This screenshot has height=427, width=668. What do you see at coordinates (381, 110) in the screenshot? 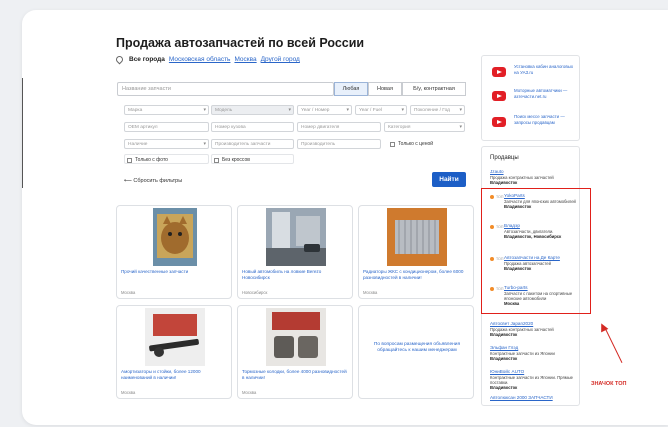
I see `fuel-select: Year / Fuel` at bounding box center [381, 110].